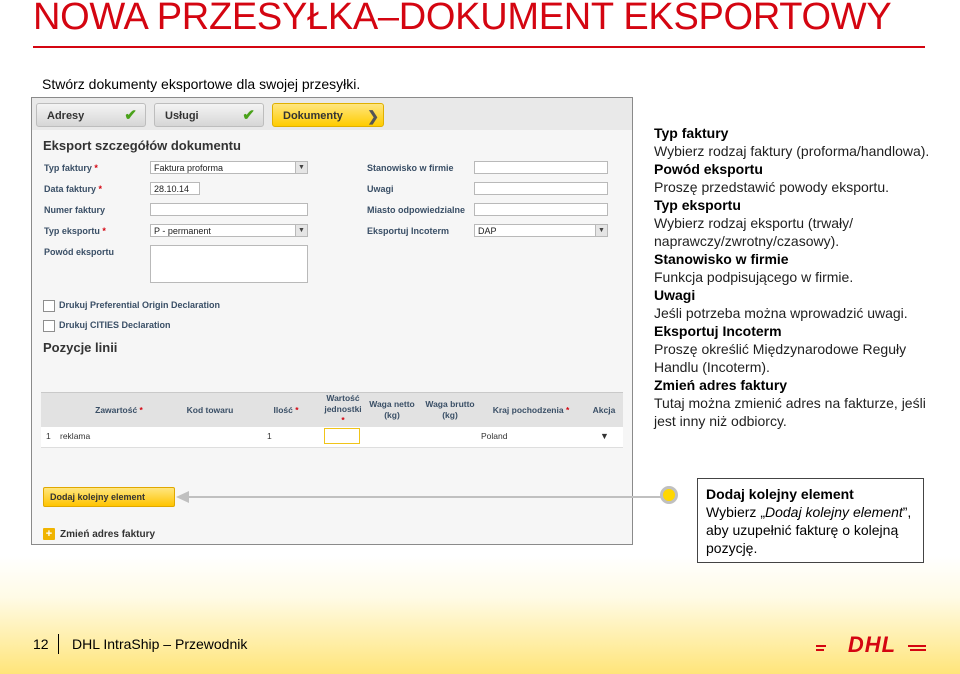  What do you see at coordinates (718, 331) in the screenshot?
I see `desc-term: Eksportuj Incoterm` at bounding box center [718, 331].